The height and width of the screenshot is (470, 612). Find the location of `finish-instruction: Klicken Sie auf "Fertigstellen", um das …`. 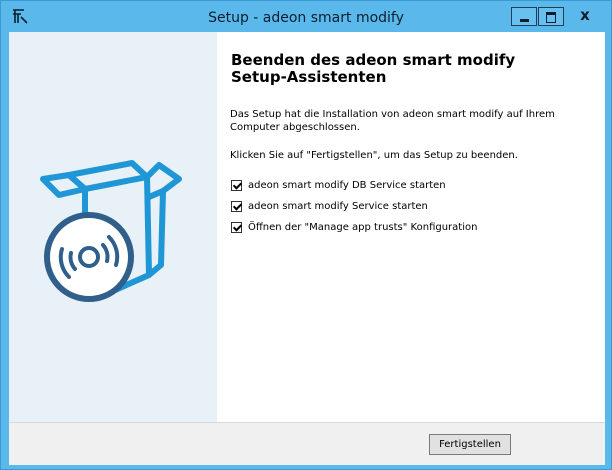

finish-instruction: Klicken Sie auf "Fertigstellen", um das … is located at coordinates (374, 155).